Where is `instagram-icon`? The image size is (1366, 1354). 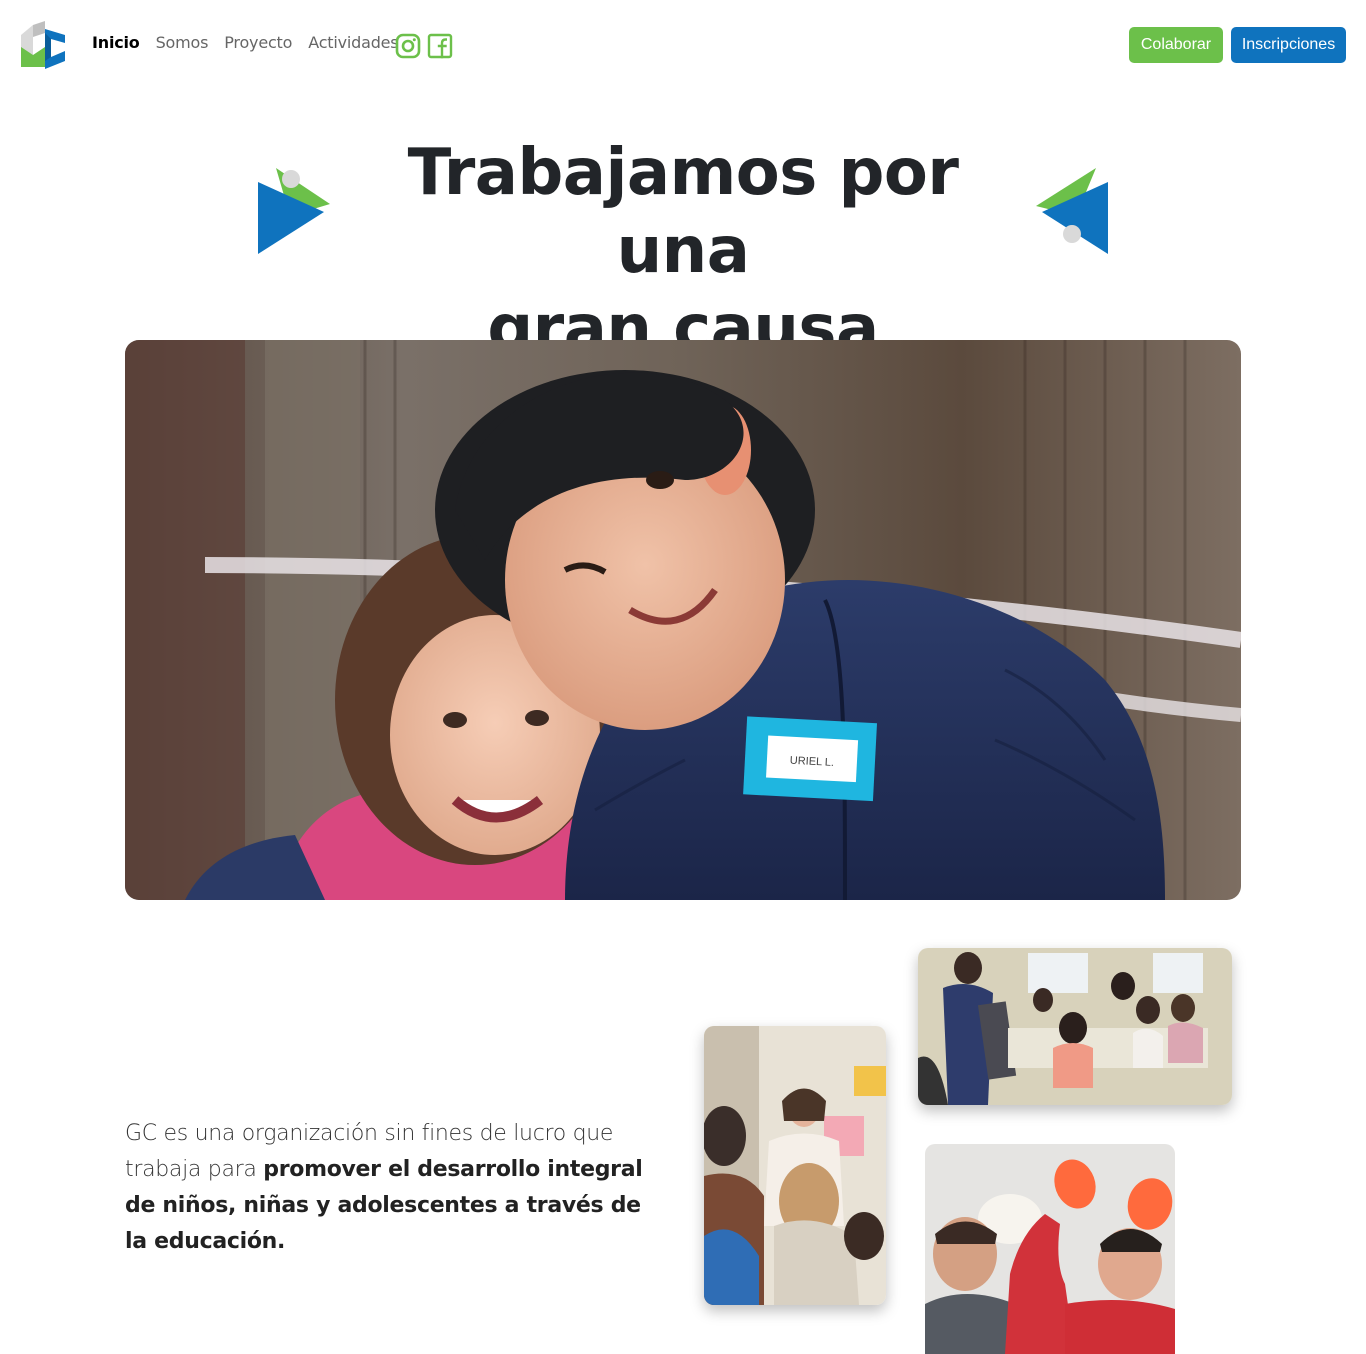
instagram-icon is located at coordinates (408, 46).